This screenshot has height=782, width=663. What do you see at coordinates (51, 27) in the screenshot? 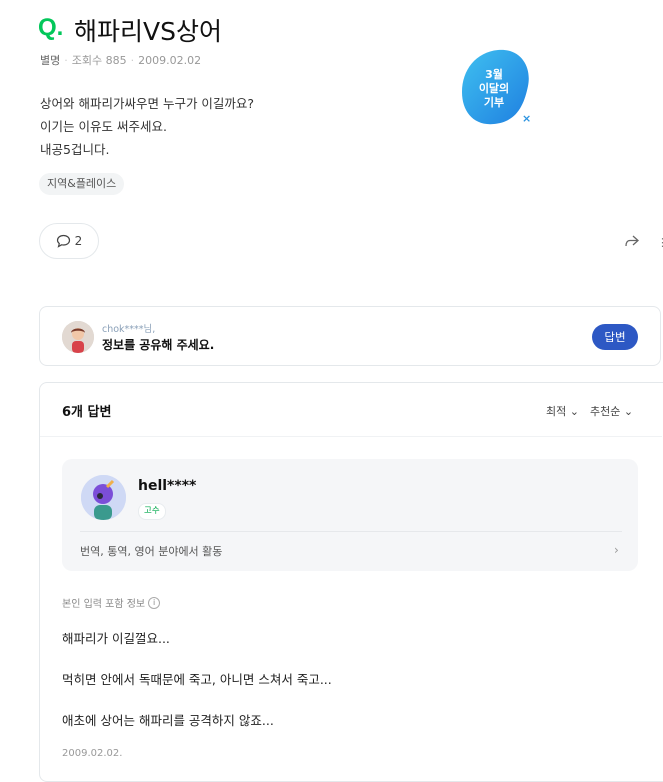
I see `question-mark: Q.` at bounding box center [51, 27].